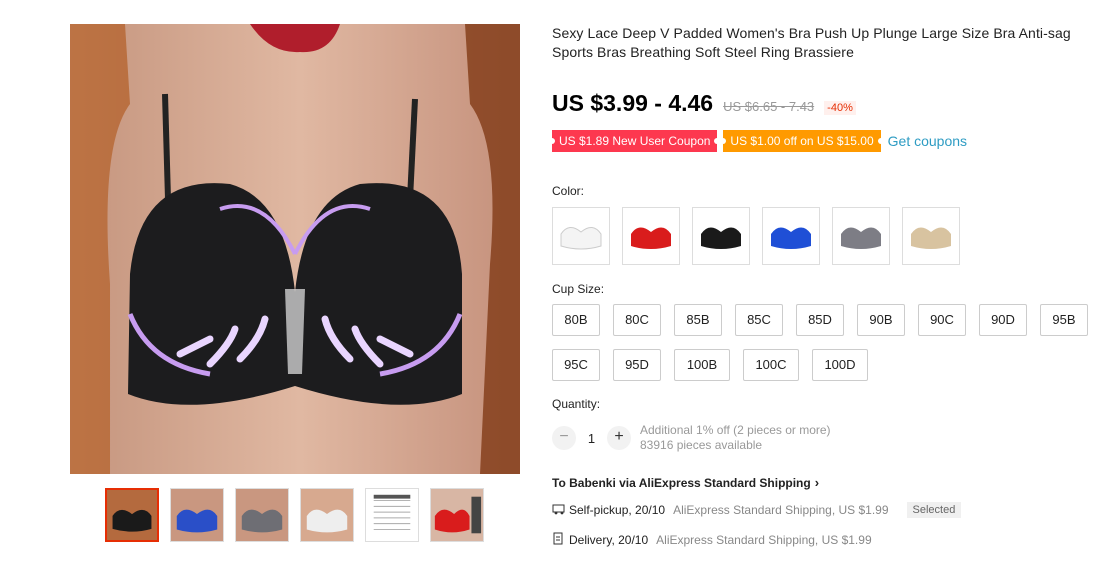  Describe the element at coordinates (698, 320) in the screenshot. I see `size-option-85b: 85B` at that location.